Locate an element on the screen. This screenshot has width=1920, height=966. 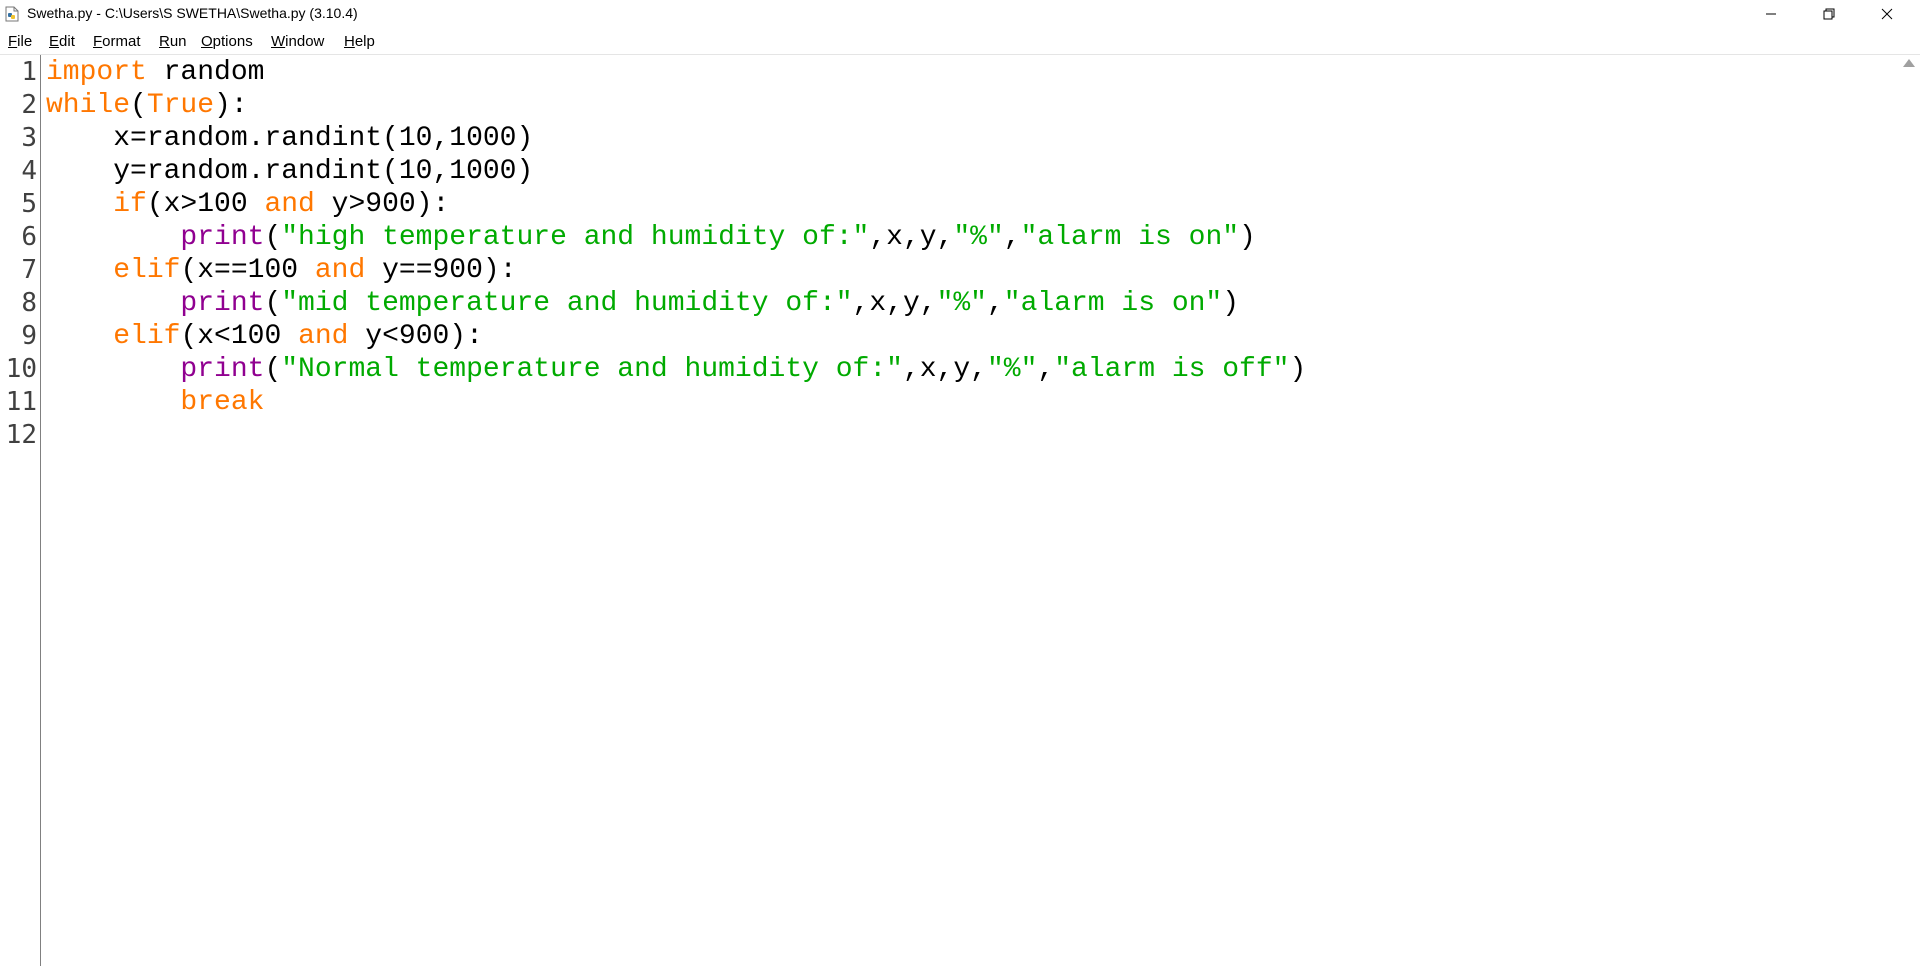
code-line: x=random.randint(10,1000) is located at coordinates (289, 138).